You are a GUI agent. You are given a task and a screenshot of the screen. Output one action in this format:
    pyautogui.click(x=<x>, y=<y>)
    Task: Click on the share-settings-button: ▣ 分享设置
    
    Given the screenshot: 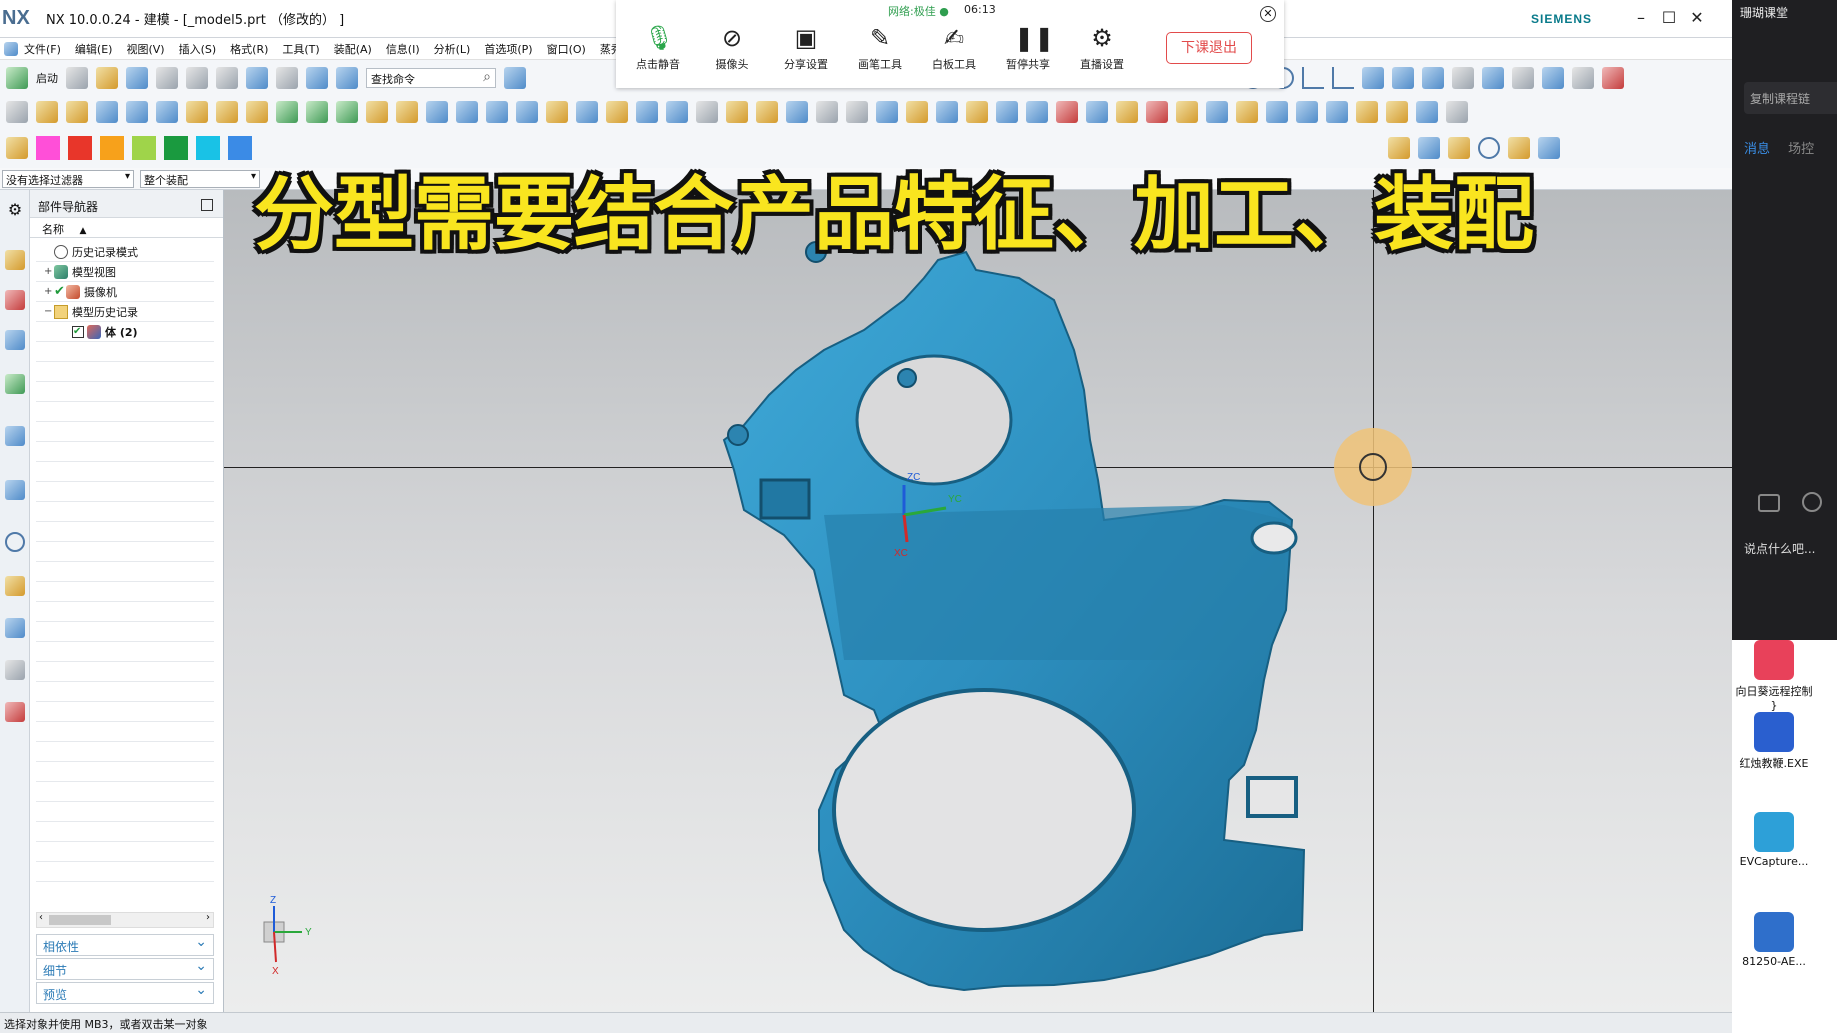 What is the action you would take?
    pyautogui.click(x=806, y=48)
    